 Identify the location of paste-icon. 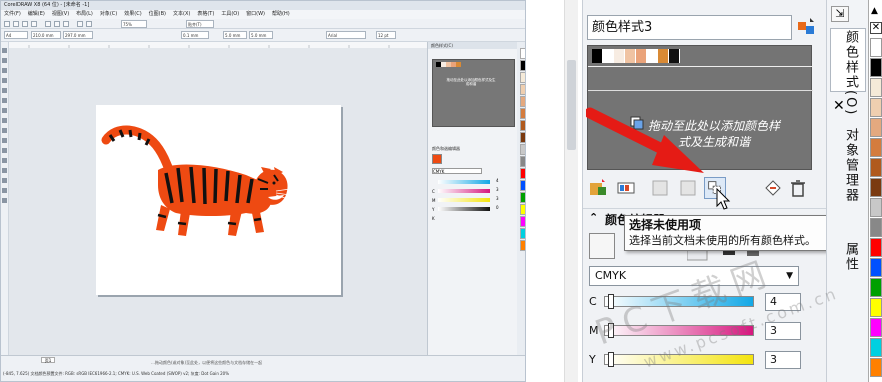
(66, 24).